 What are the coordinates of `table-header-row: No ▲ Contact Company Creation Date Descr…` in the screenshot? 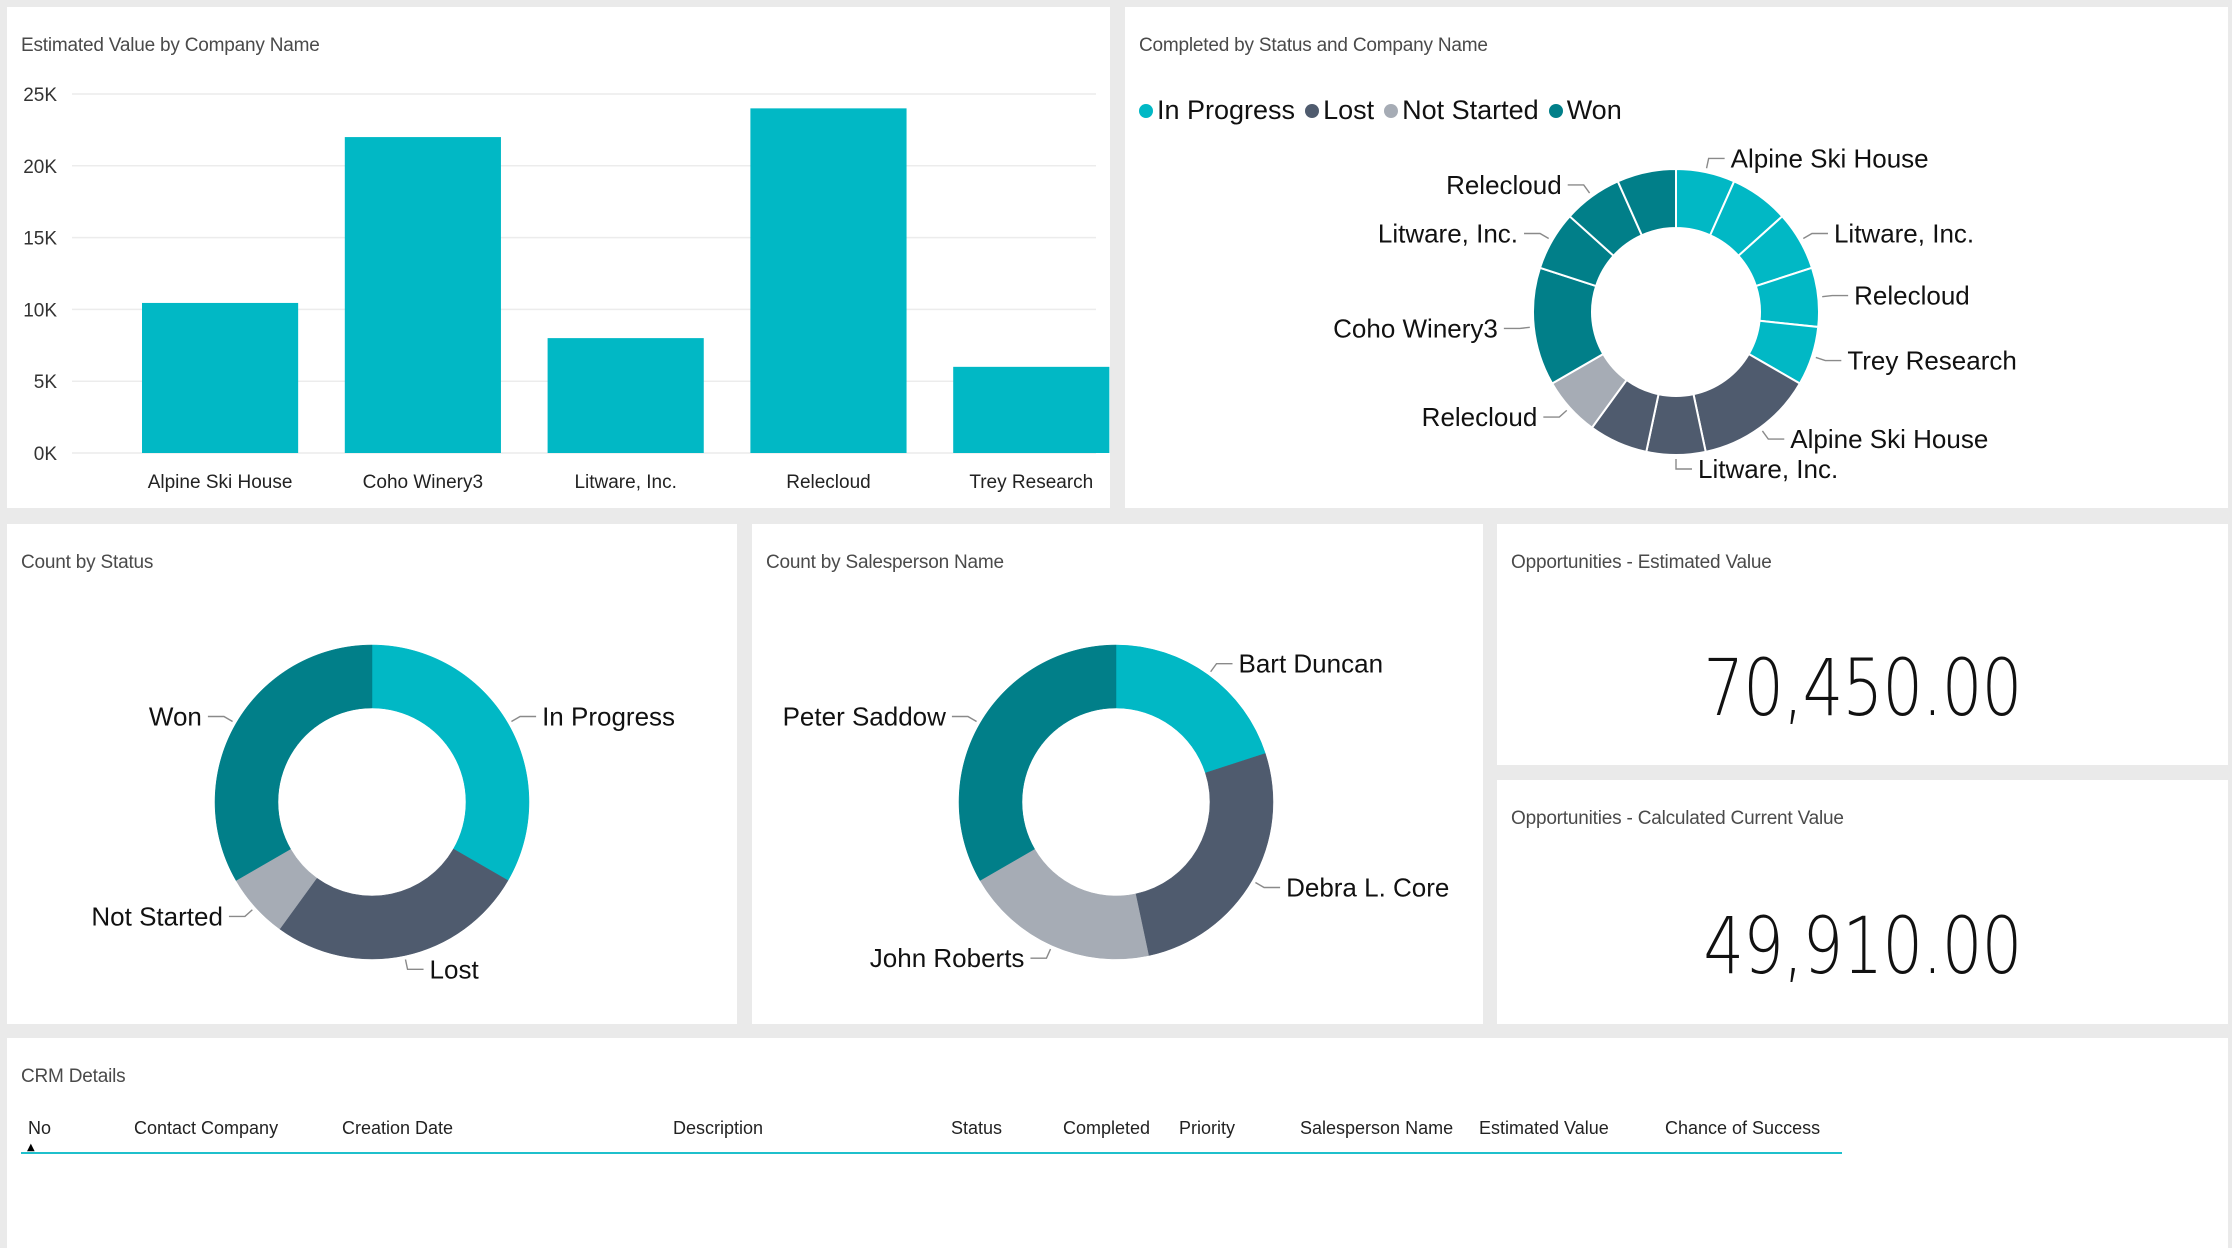 It's located at (931, 1136).